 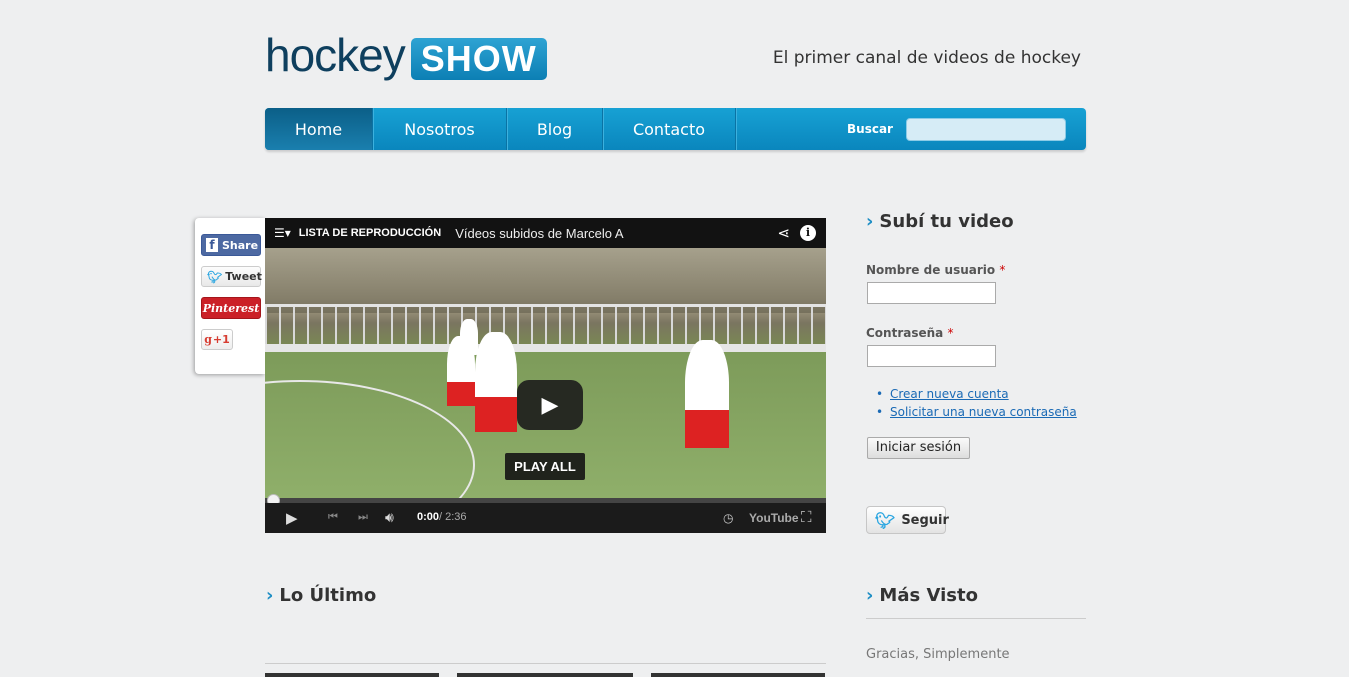 What do you see at coordinates (545, 348) in the screenshot?
I see `video-wall` at bounding box center [545, 348].